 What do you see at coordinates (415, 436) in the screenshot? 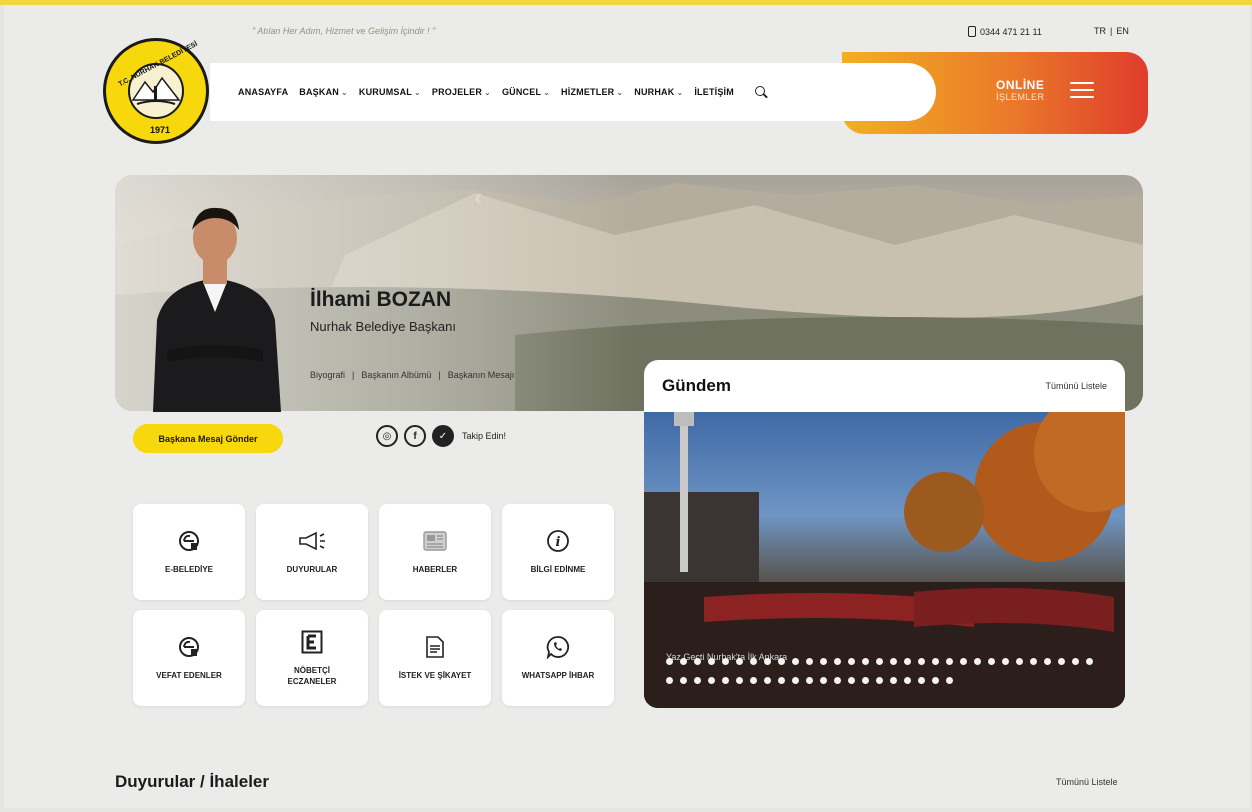
I see `facebook-icon: f` at bounding box center [415, 436].